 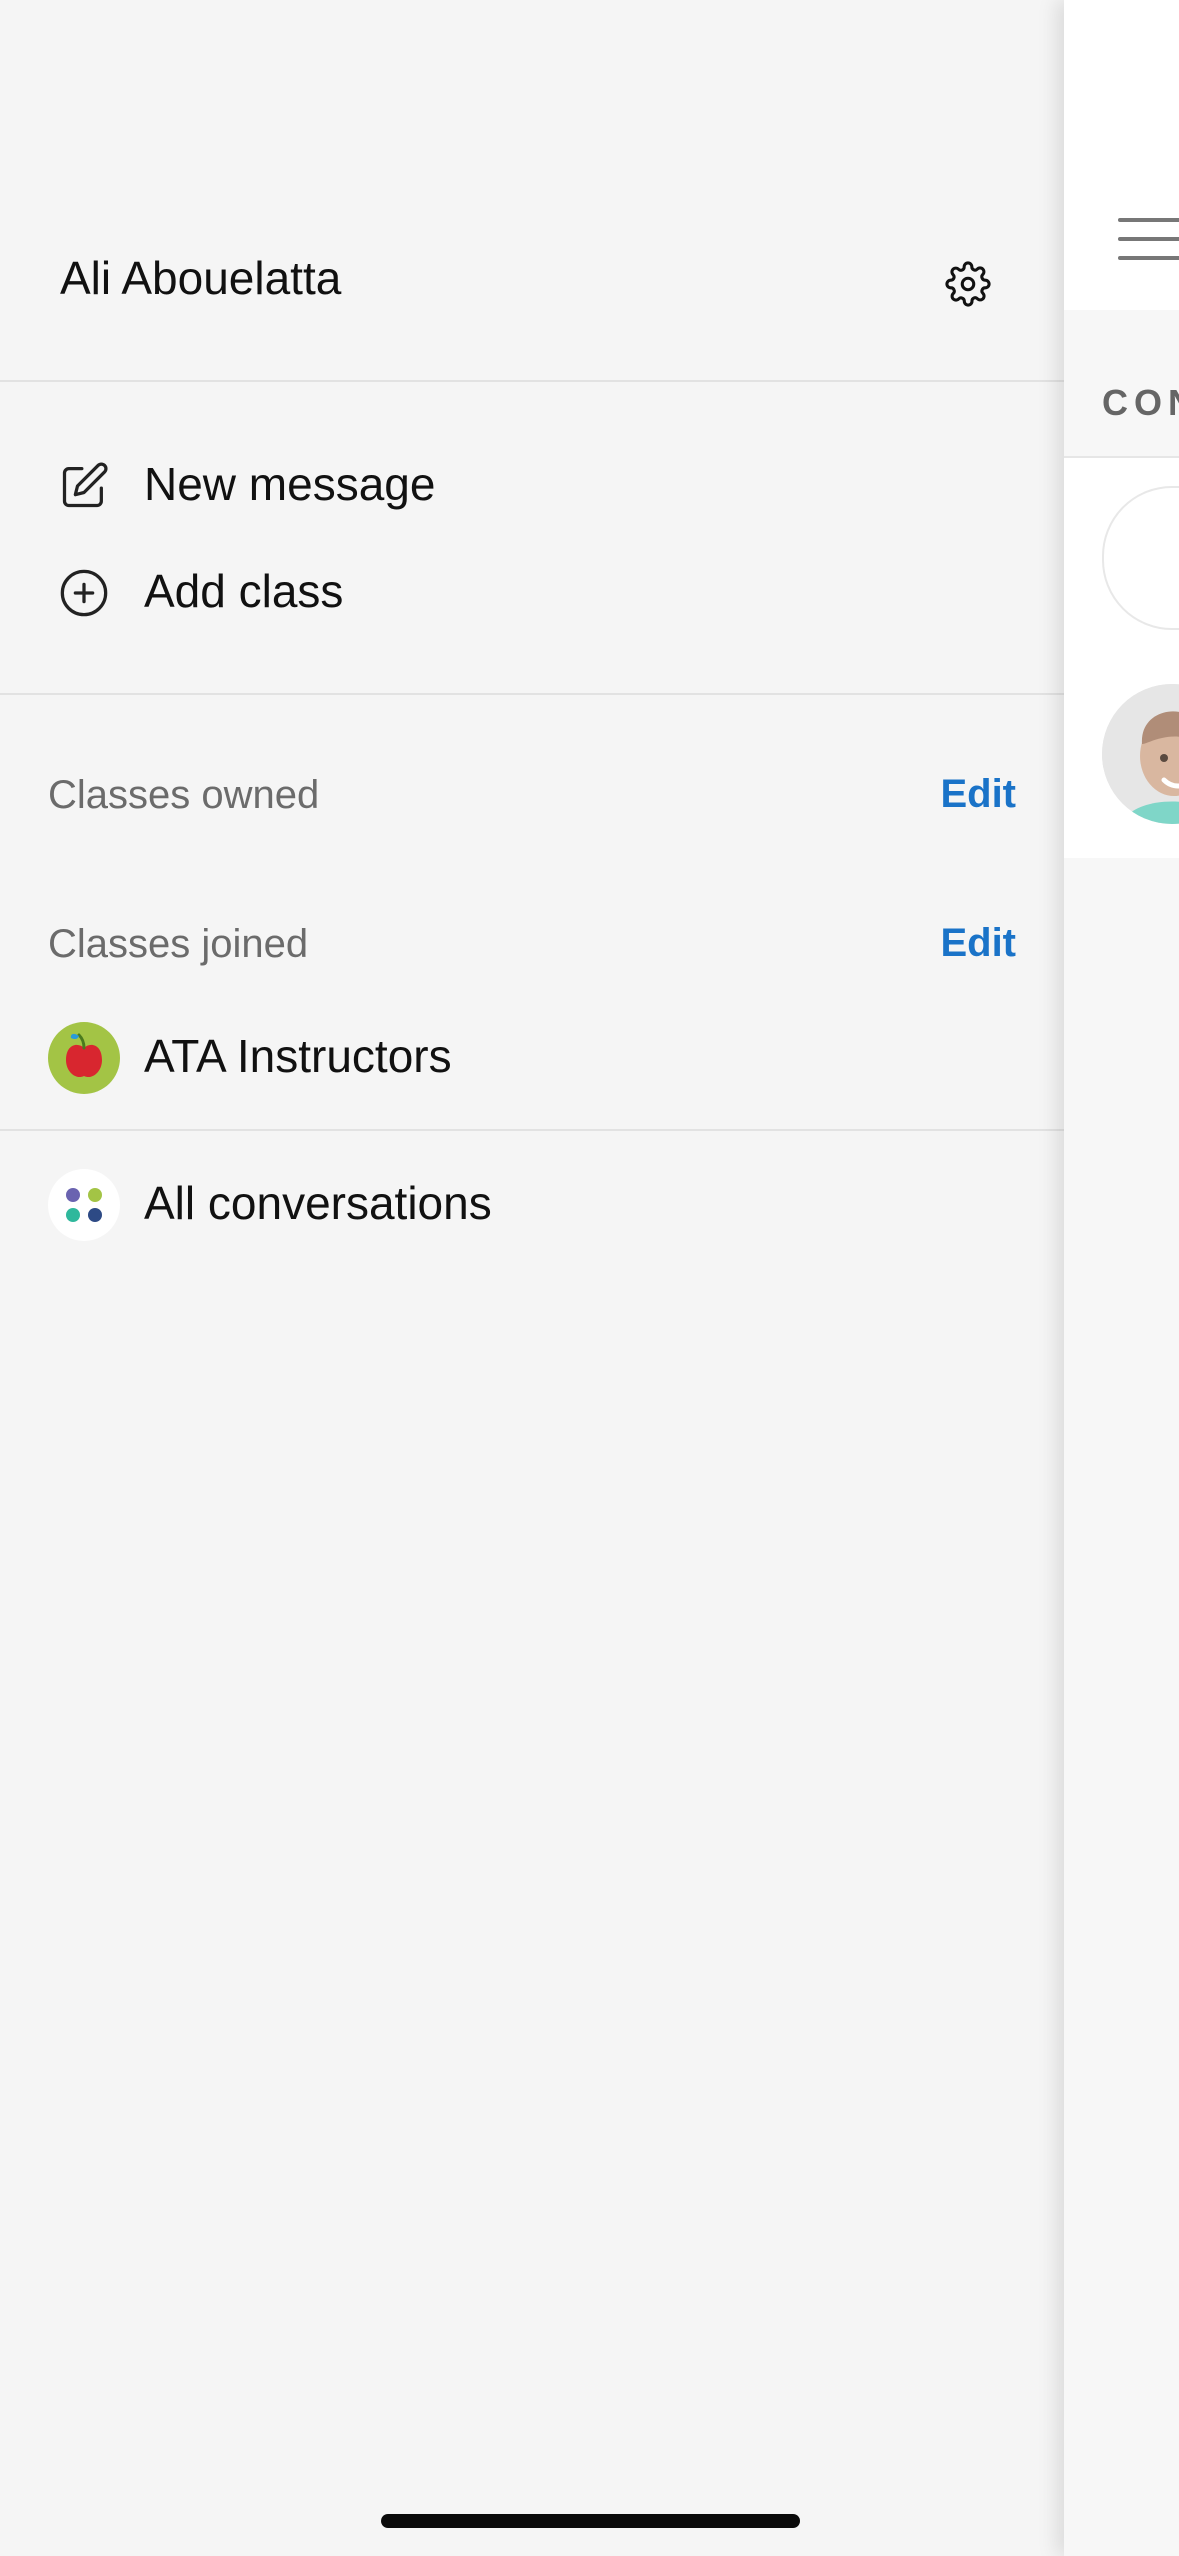 I want to click on profile-row: Ali Abouelatta, so click(x=532, y=280).